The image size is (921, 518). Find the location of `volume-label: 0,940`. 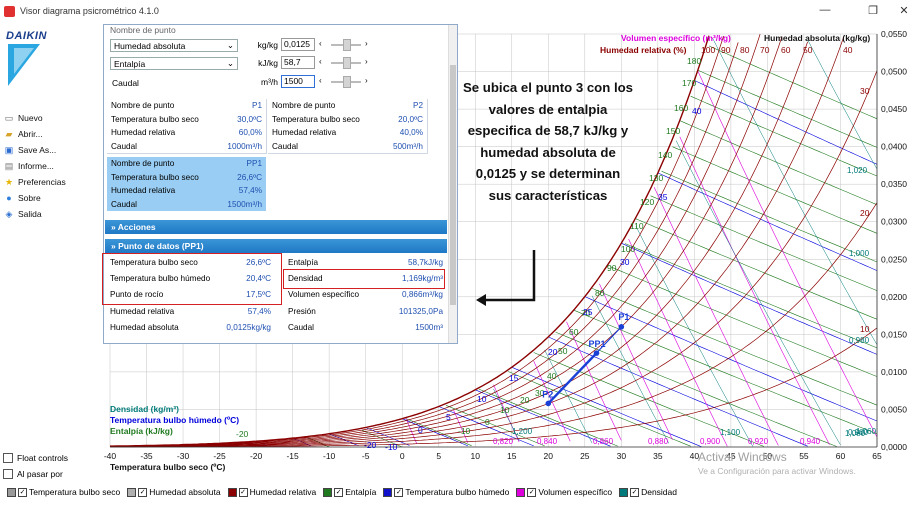

volume-label: 0,940 is located at coordinates (810, 441).